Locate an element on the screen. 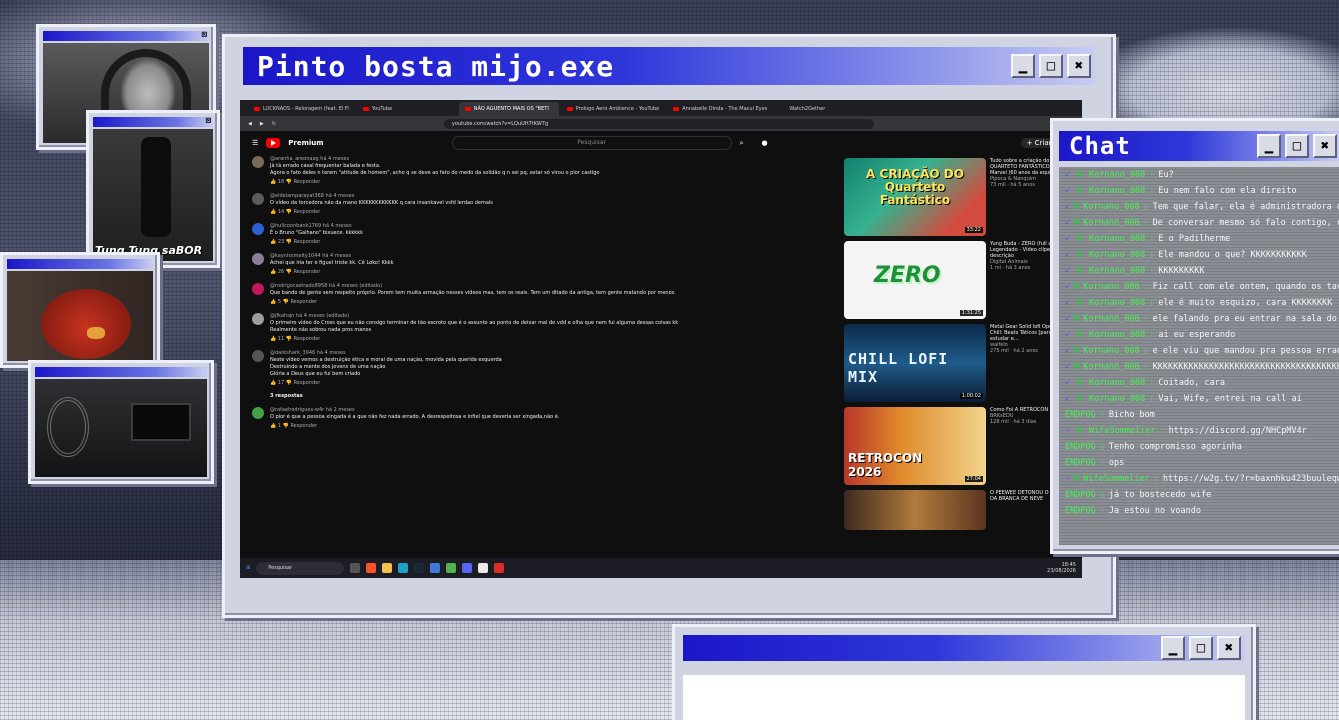 The image size is (1339, 720). video-thumbnail: RETROCON 2026 27:04 is located at coordinates (915, 446).